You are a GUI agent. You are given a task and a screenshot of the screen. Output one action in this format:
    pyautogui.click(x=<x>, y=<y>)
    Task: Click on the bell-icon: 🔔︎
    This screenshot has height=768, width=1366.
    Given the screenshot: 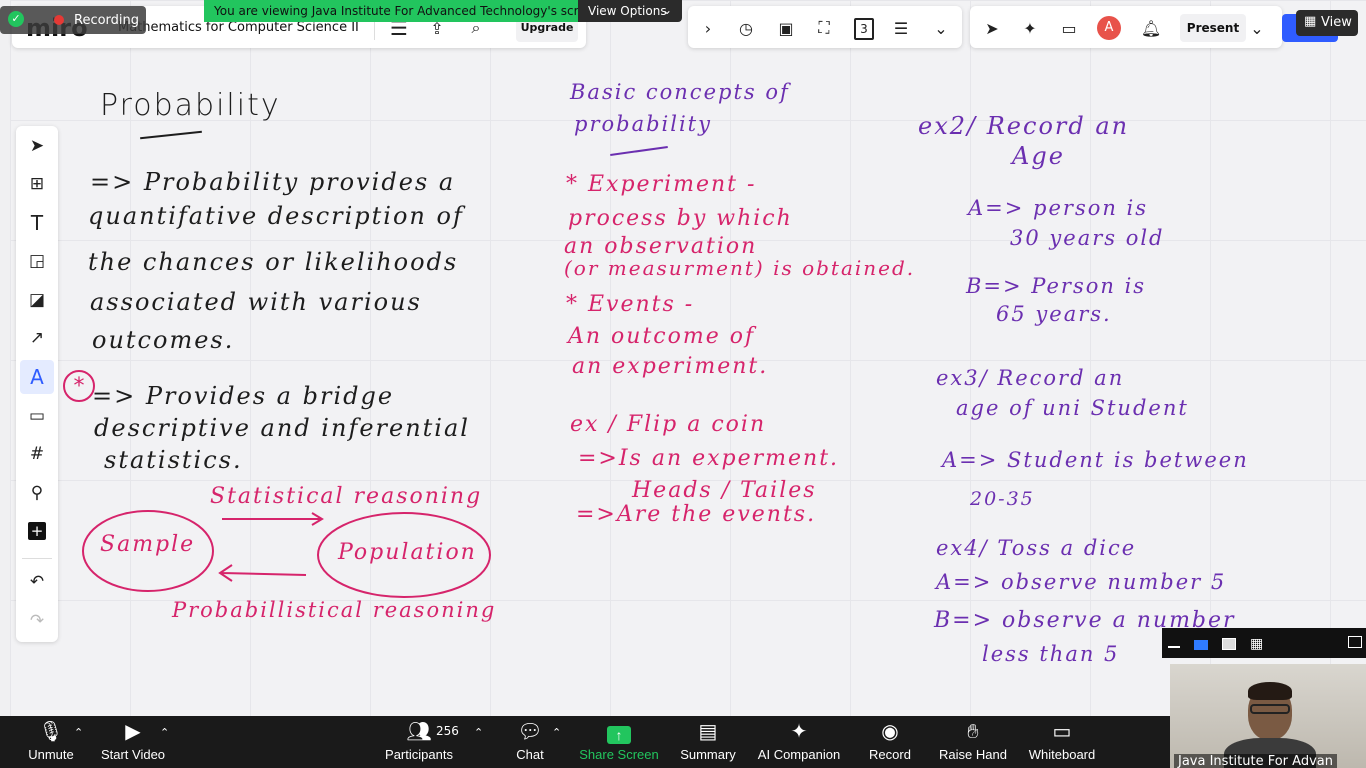 What is the action you would take?
    pyautogui.click(x=1151, y=28)
    